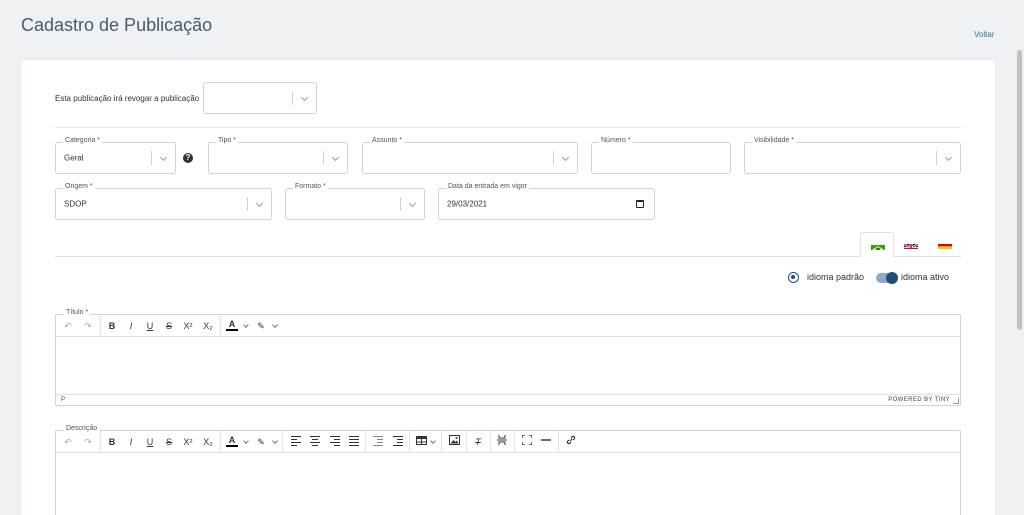  Describe the element at coordinates (335, 441) in the screenshot. I see `align-right-icon` at that location.